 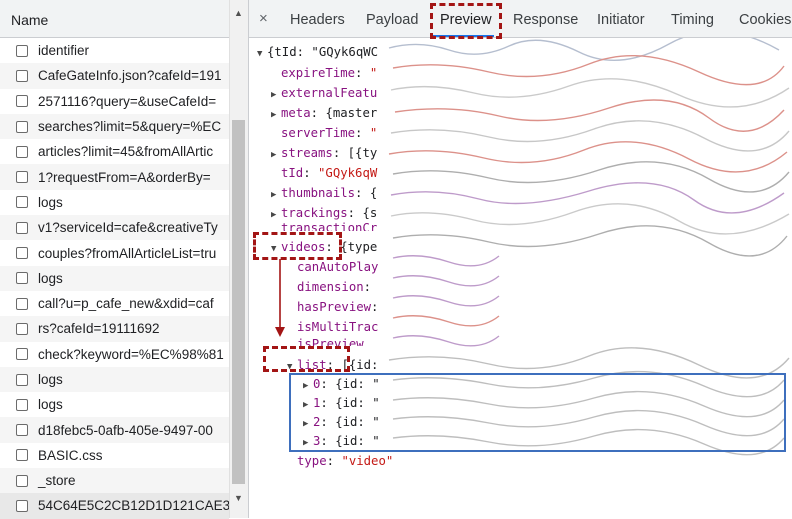 I want to click on request-row: CafeGateInfo.json?cafeId=191, so click(x=114, y=76).